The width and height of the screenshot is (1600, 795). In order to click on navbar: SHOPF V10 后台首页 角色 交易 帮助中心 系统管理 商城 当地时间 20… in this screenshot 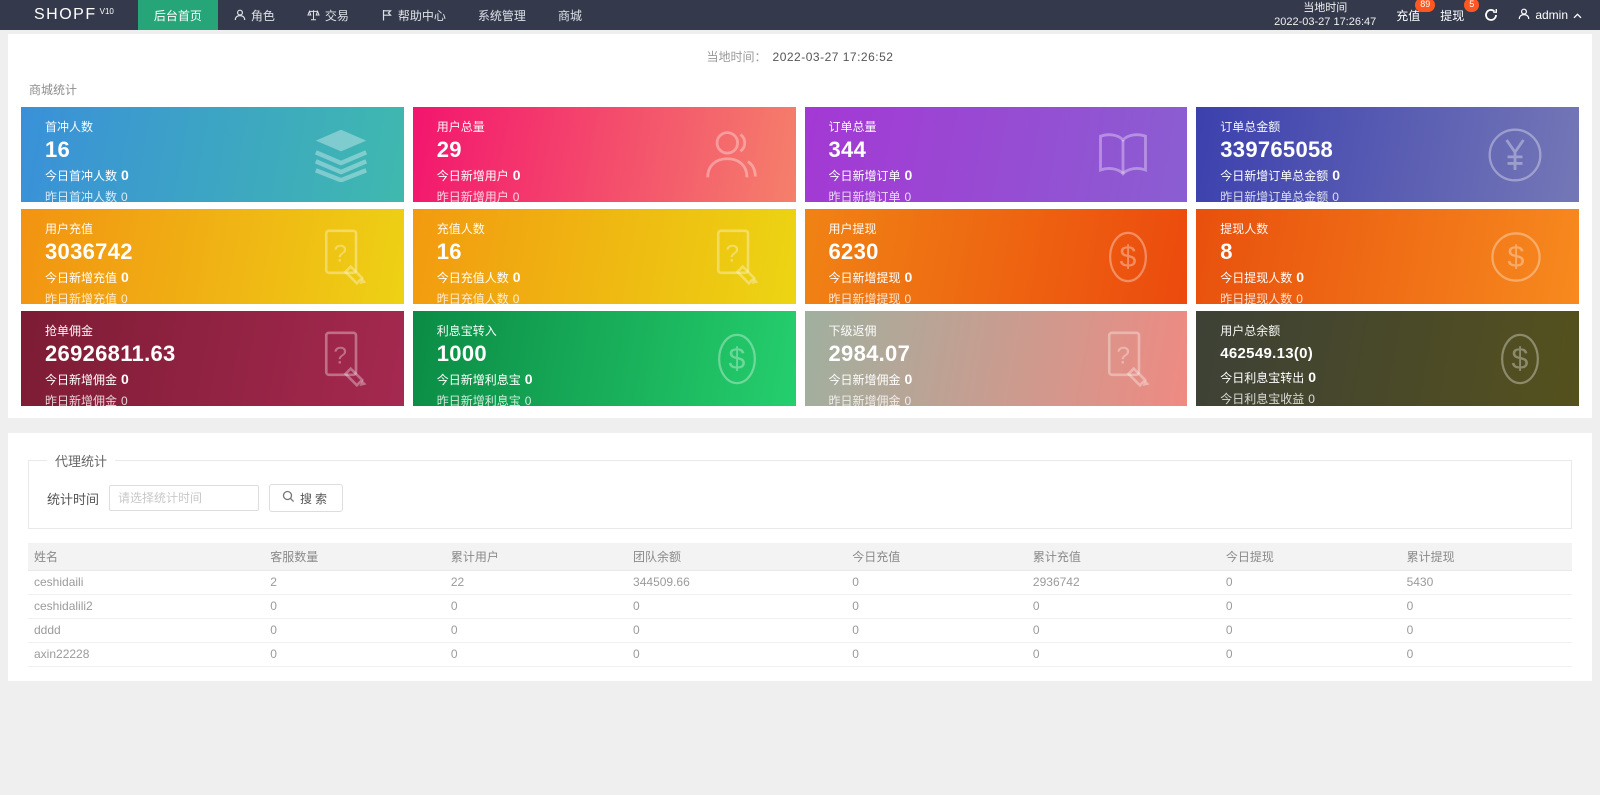, I will do `click(800, 15)`.